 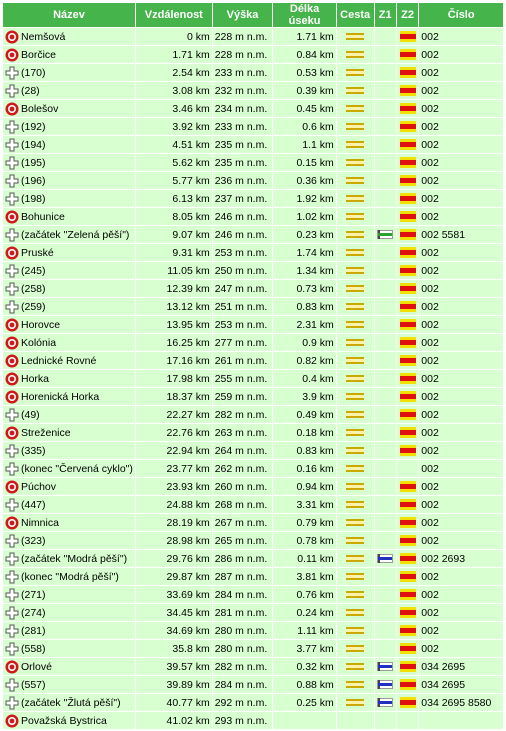 I want to click on cell-nazev: (558), so click(x=69, y=648).